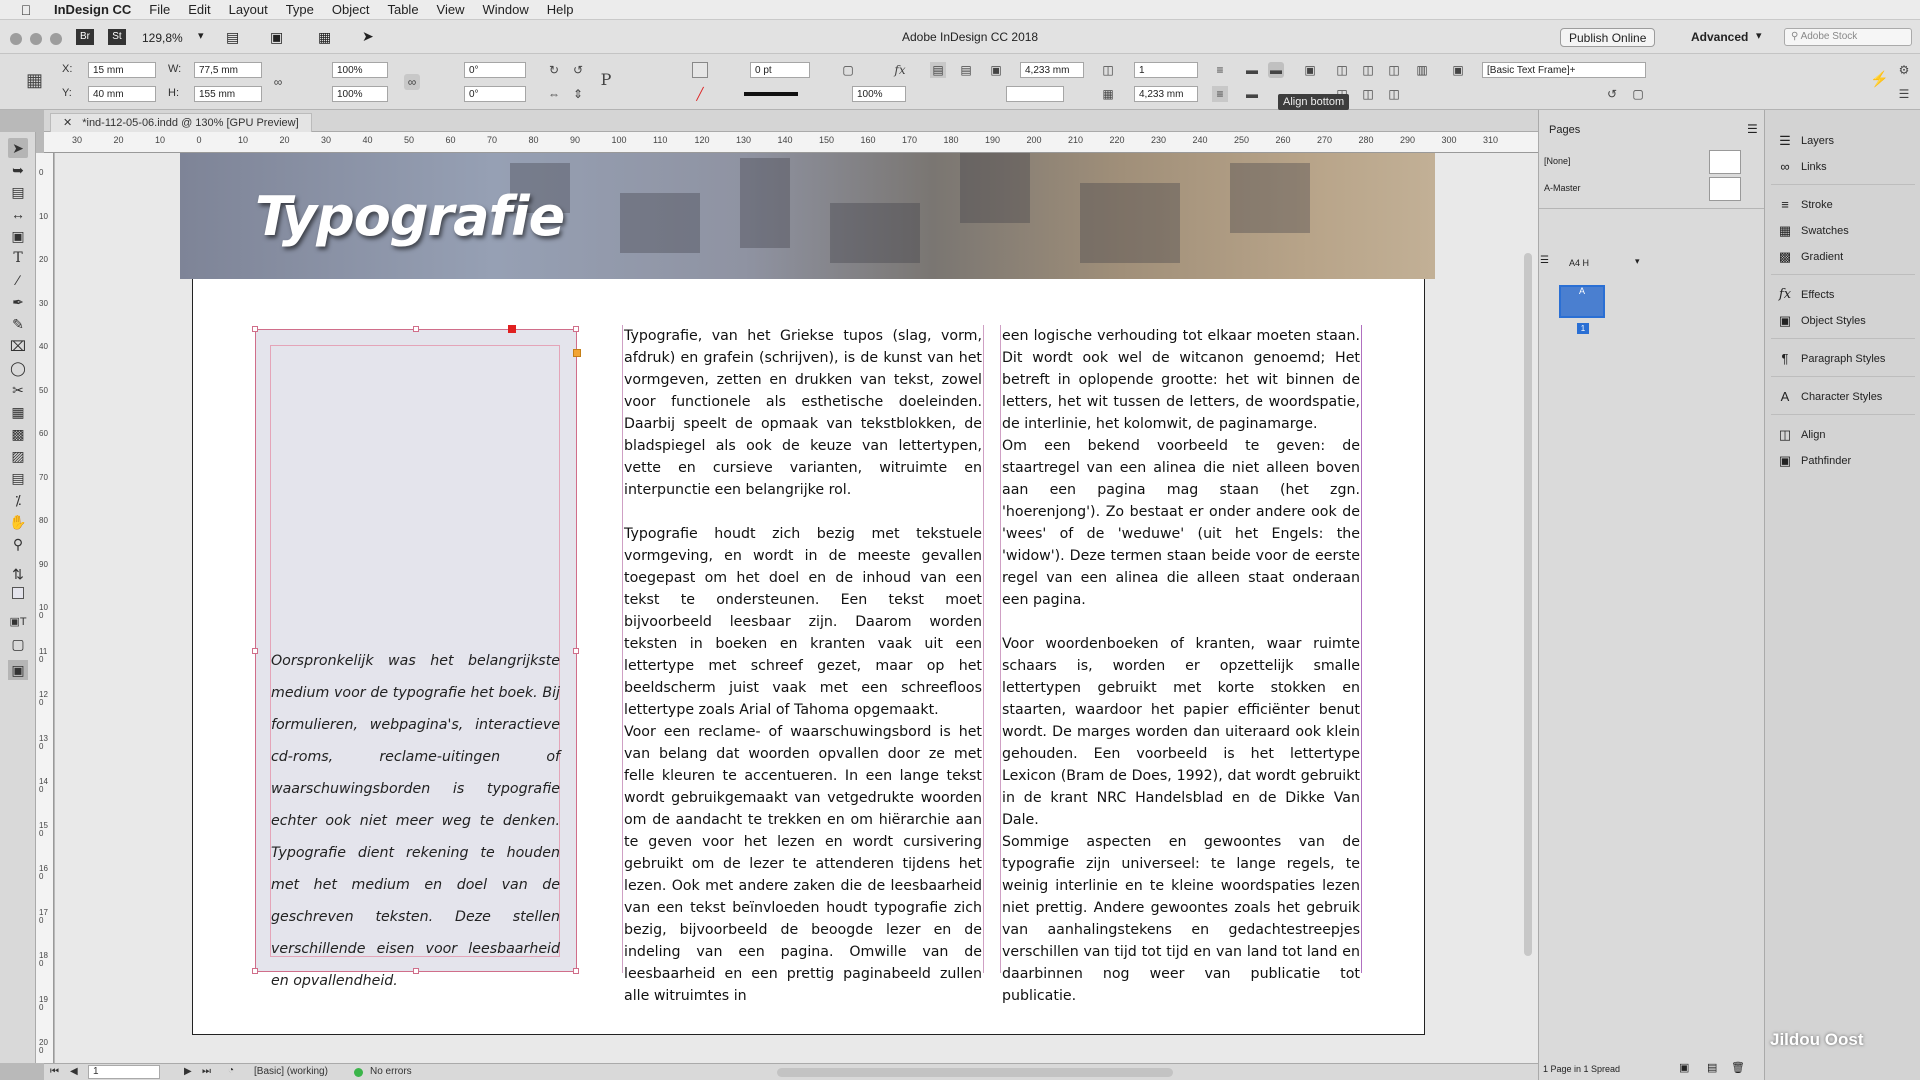  I want to click on menu-file: File, so click(159, 9).